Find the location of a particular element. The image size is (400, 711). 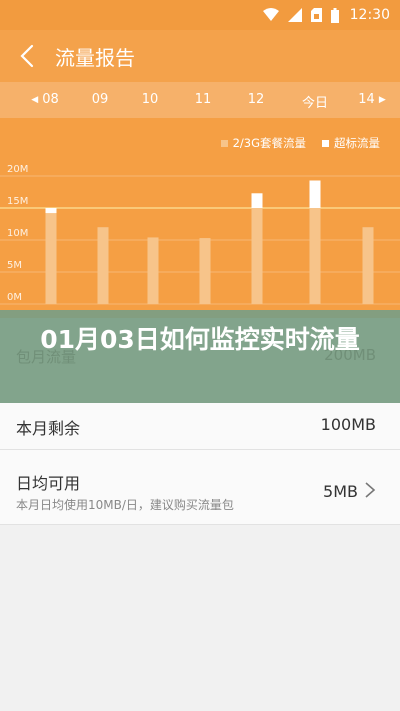

divider is located at coordinates (200, 524).